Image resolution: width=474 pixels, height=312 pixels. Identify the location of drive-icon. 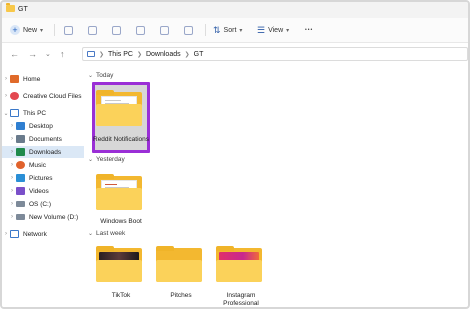
(20, 204).